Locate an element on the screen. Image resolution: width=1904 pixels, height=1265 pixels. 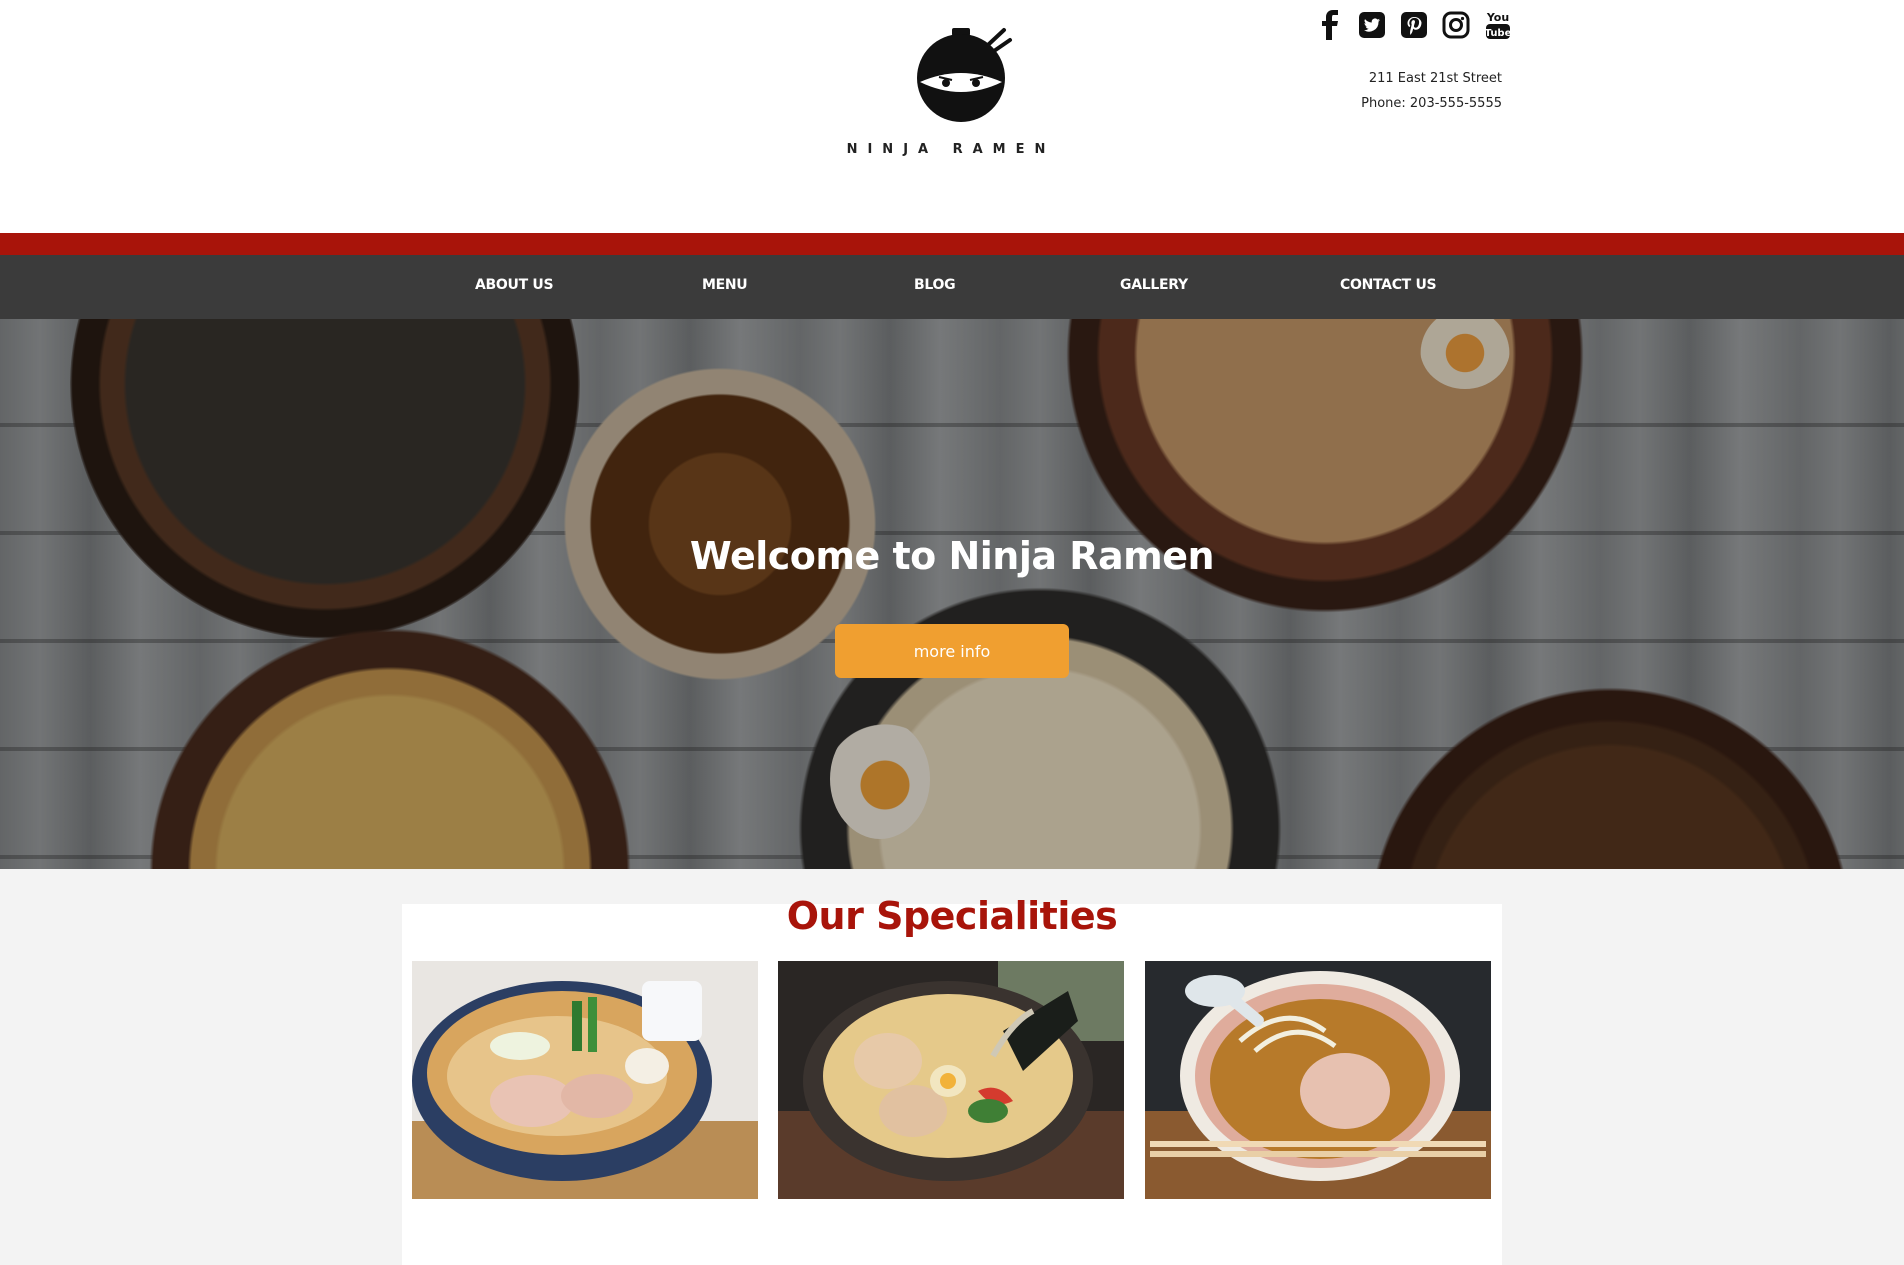
twitter-icon is located at coordinates (1372, 25).